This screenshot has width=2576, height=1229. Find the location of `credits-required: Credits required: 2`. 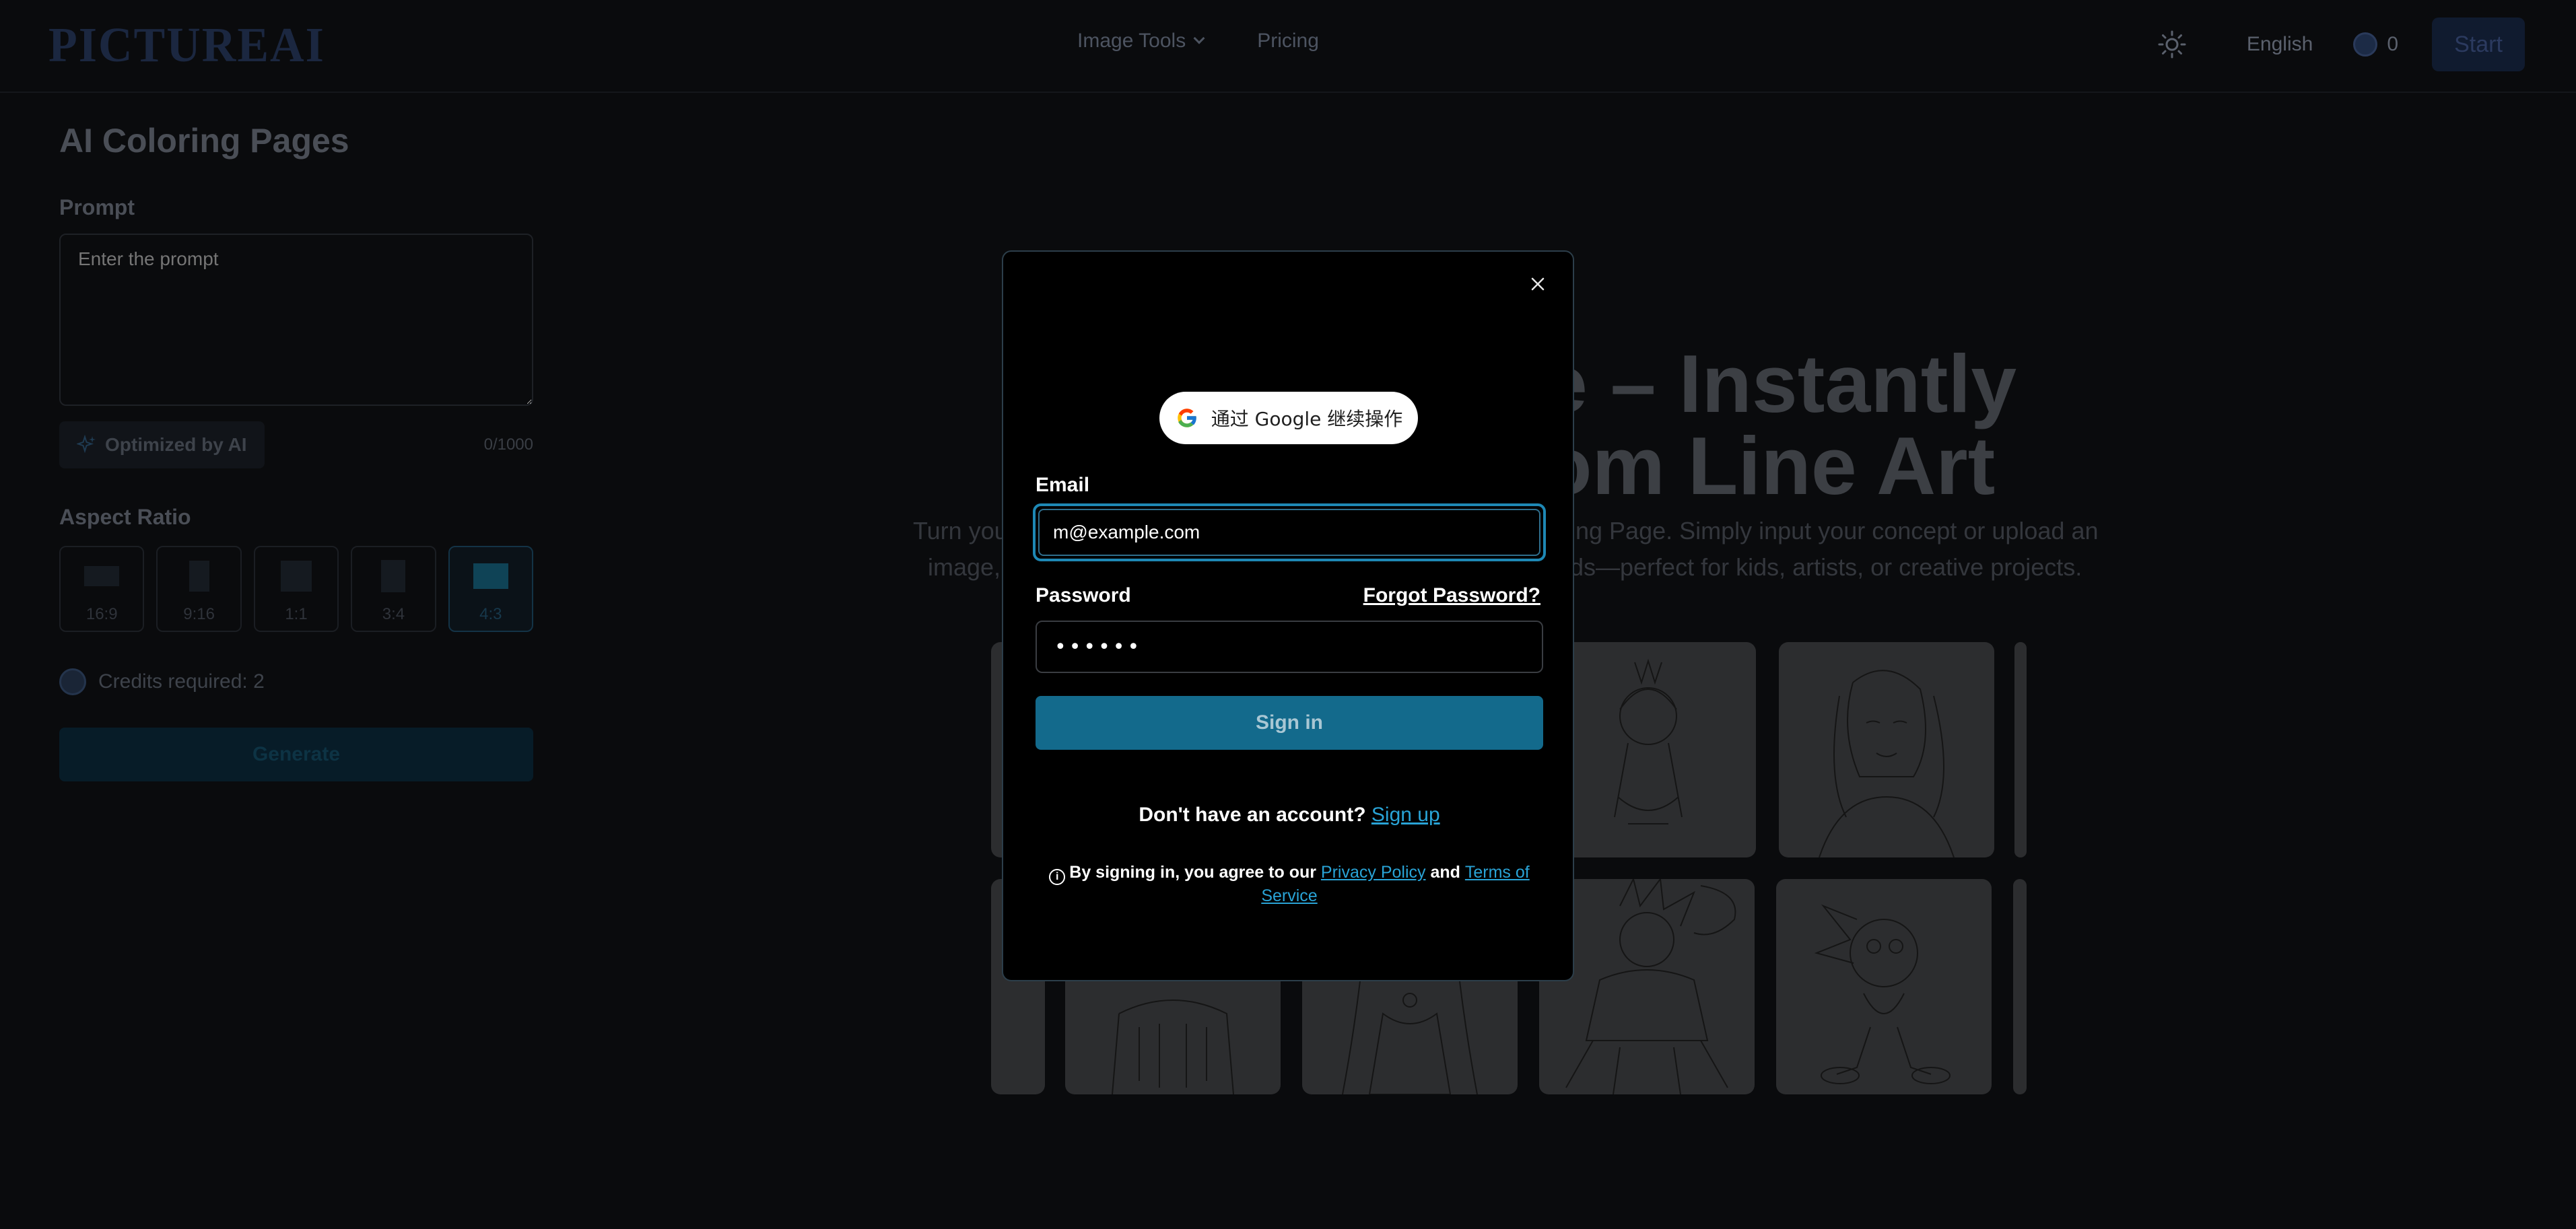

credits-required: Credits required: 2 is located at coordinates (296, 681).